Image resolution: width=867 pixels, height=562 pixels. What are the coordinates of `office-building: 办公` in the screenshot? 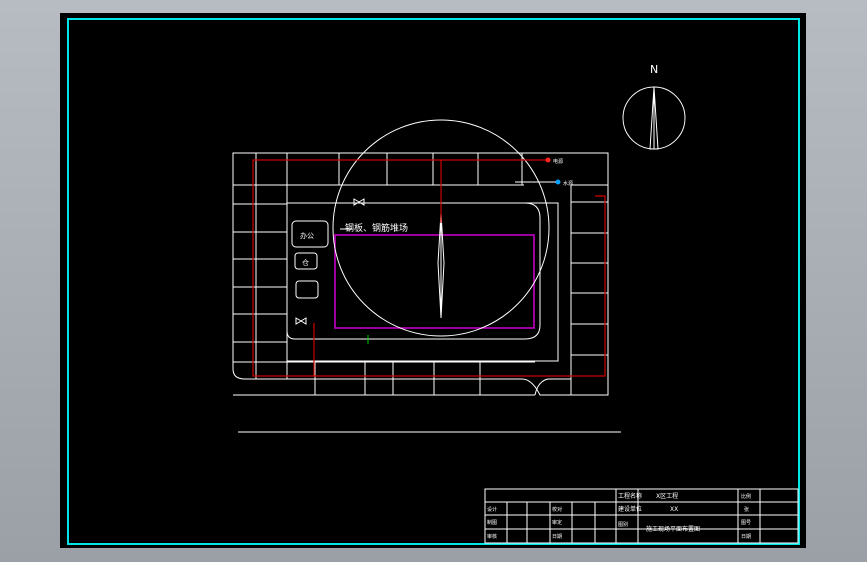 It's located at (310, 234).